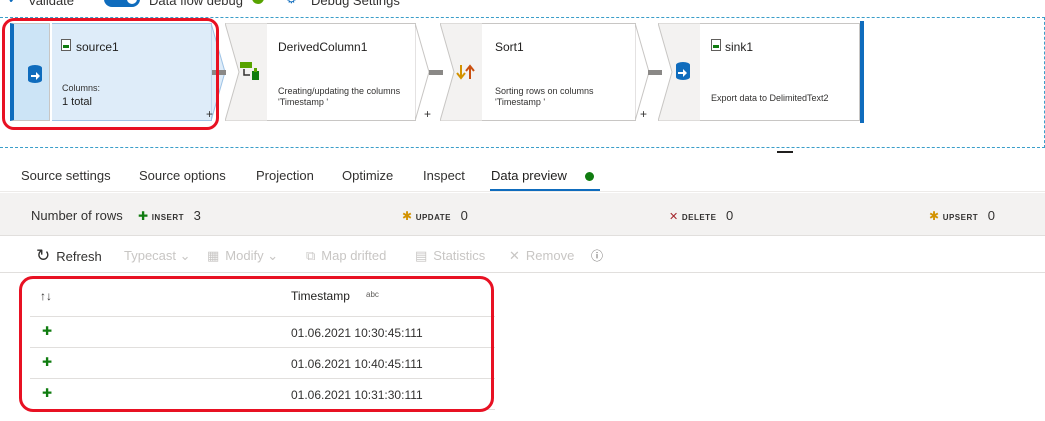  I want to click on node-selection-edge, so click(862, 72).